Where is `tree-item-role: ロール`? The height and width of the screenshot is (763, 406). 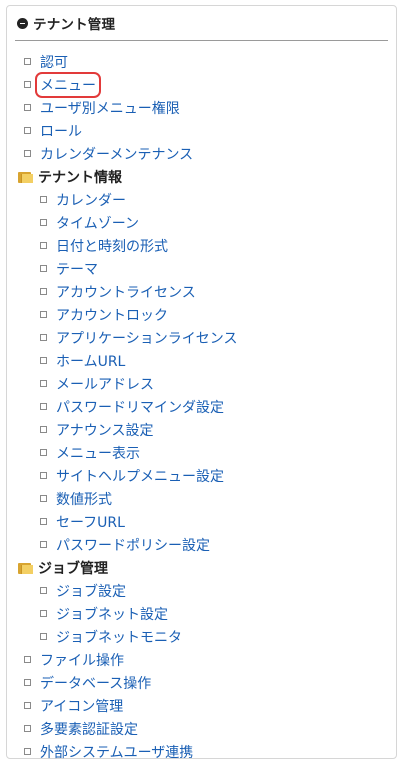
tree-item-role: ロール is located at coordinates (201, 130).